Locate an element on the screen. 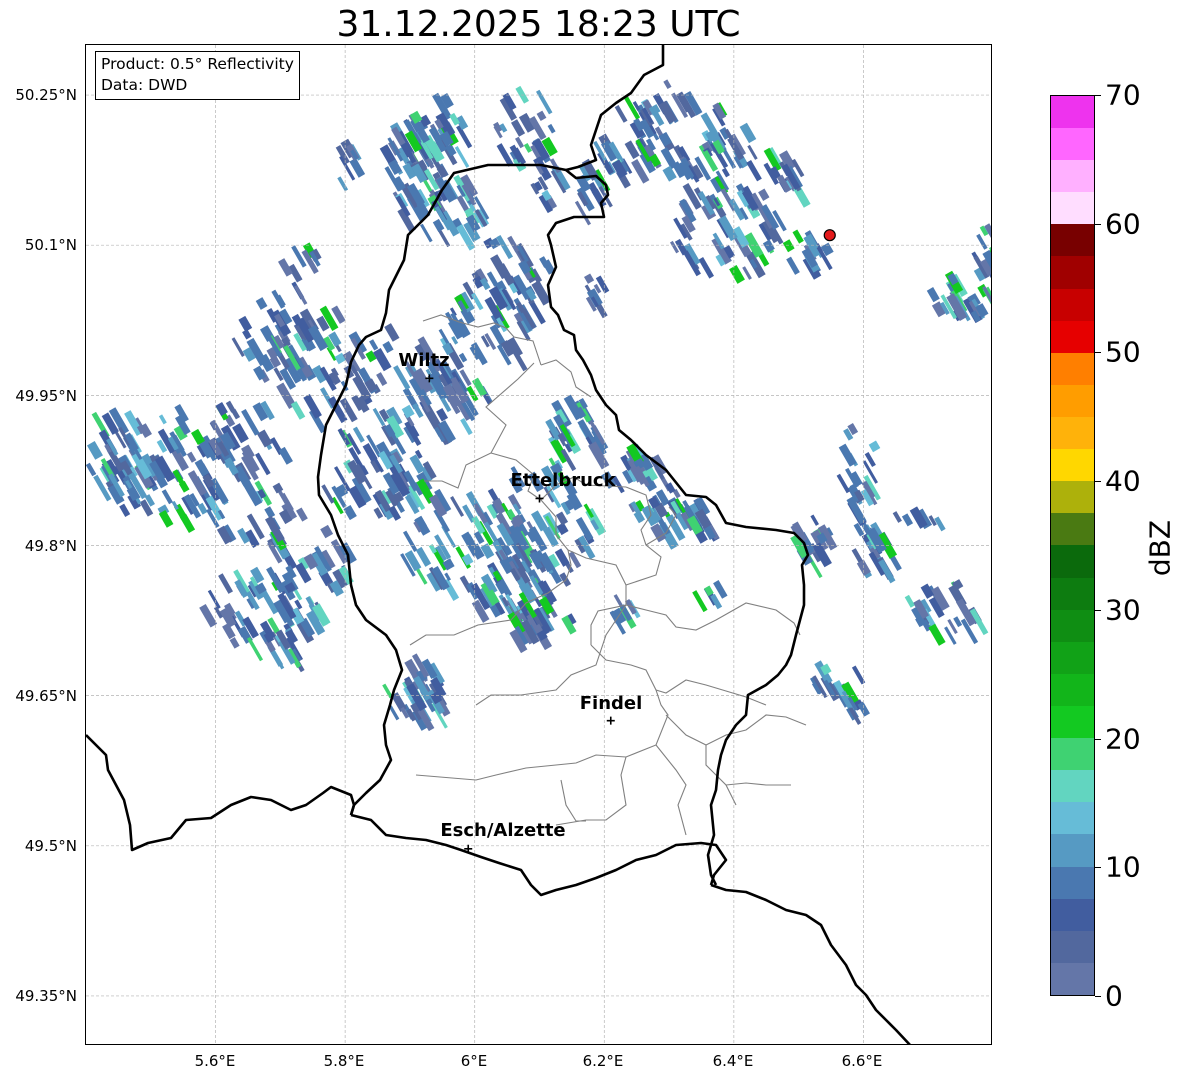 Image resolution: width=1184 pixels, height=1081 pixels. border-germany-france is located at coordinates (810, 963).